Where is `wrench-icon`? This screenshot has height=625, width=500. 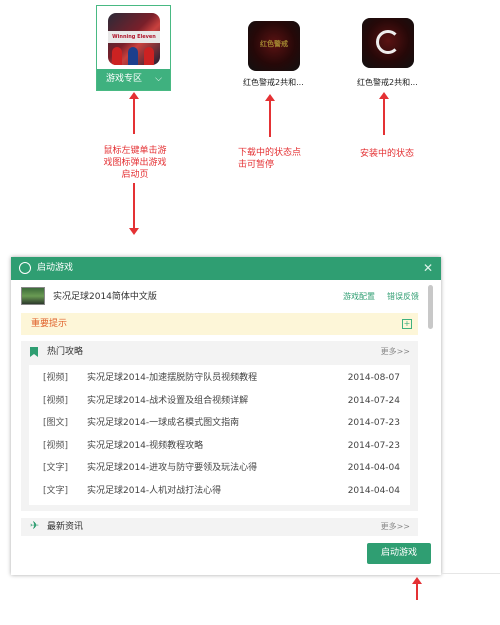 wrench-icon is located at coordinates (388, 42).